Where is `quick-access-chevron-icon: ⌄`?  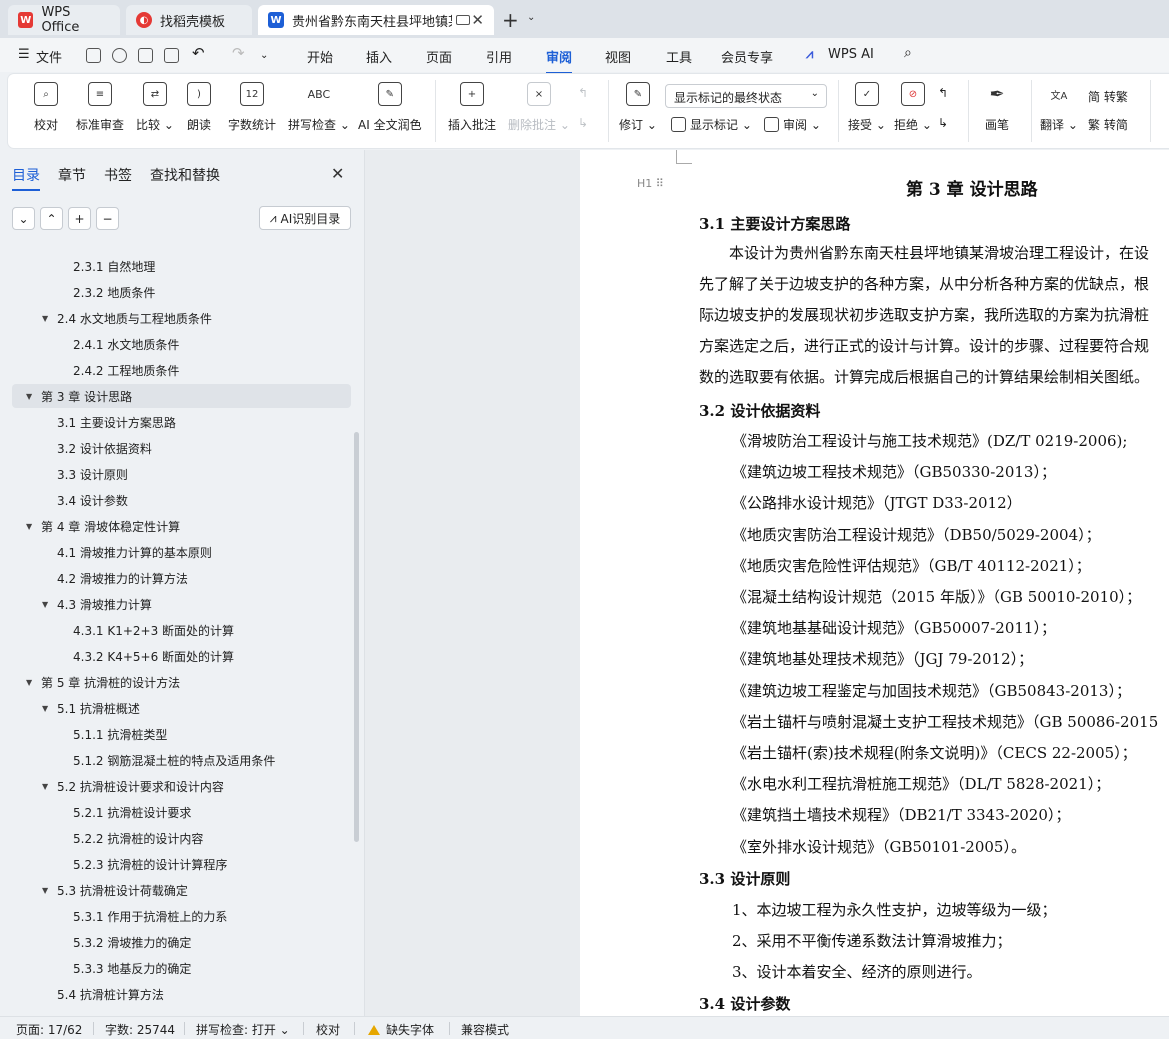 quick-access-chevron-icon: ⌄ is located at coordinates (264, 55).